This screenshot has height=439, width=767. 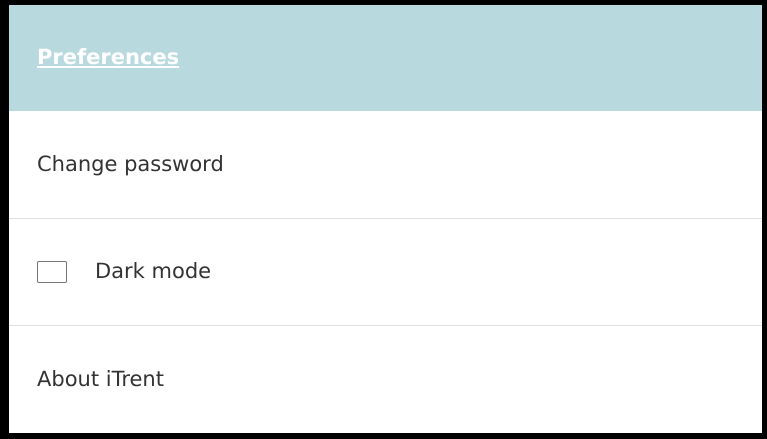 What do you see at coordinates (100, 380) in the screenshot?
I see `menu-link: About iTrent` at bounding box center [100, 380].